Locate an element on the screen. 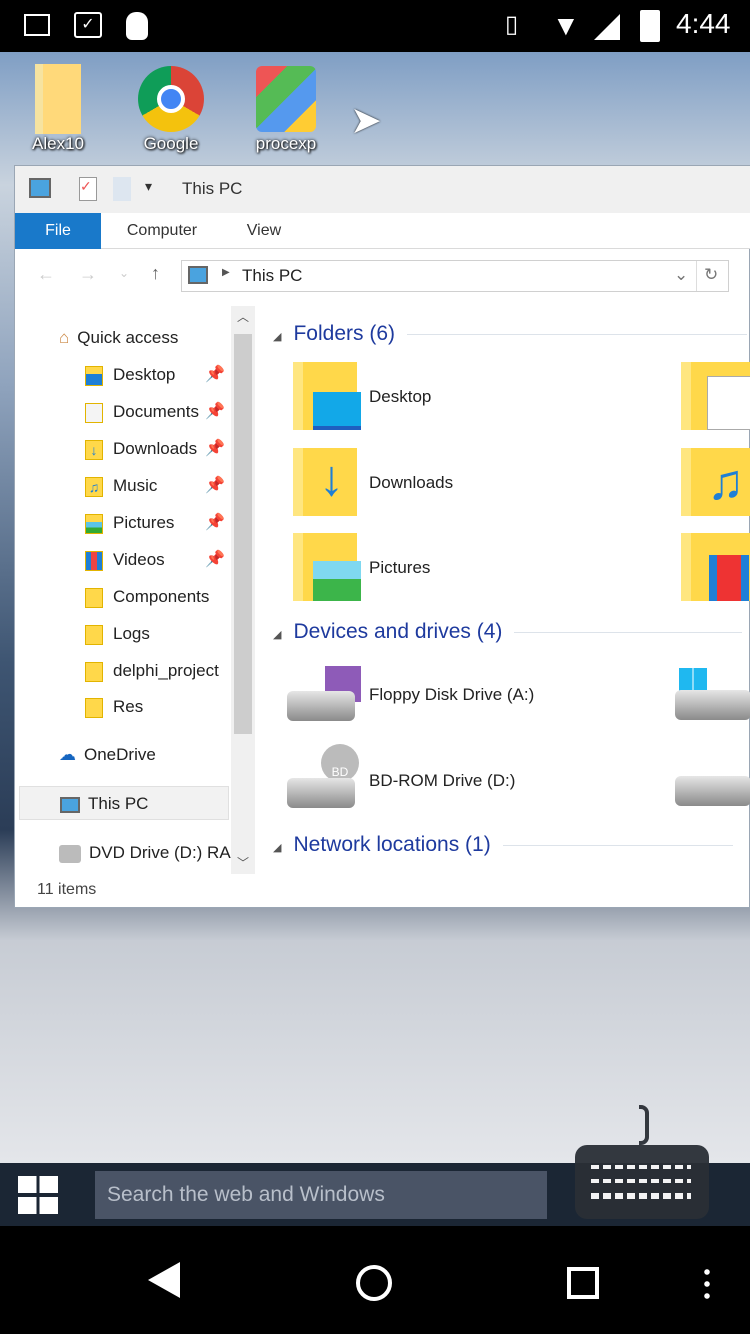 This screenshot has width=750, height=1334. battery-charging-icon is located at coordinates (650, 26).